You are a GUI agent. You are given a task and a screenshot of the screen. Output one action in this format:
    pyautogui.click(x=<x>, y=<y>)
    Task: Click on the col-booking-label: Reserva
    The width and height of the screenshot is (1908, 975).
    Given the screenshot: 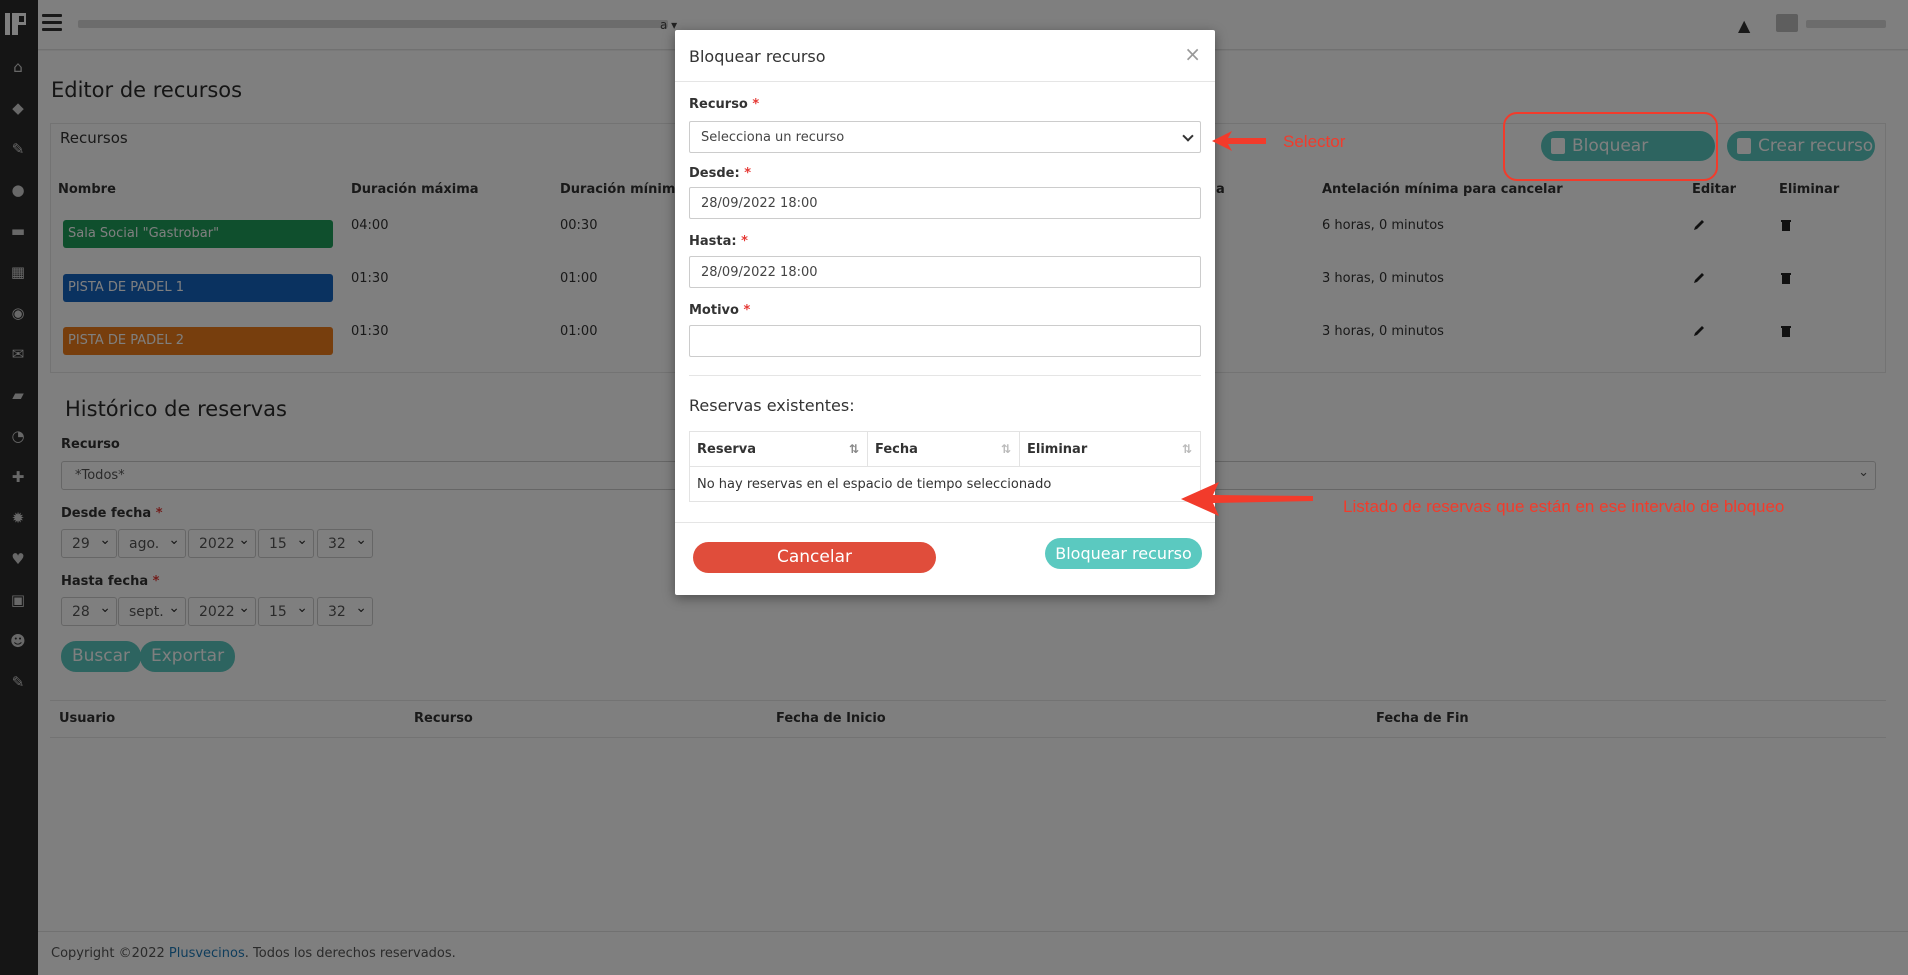 What is the action you would take?
    pyautogui.click(x=727, y=449)
    